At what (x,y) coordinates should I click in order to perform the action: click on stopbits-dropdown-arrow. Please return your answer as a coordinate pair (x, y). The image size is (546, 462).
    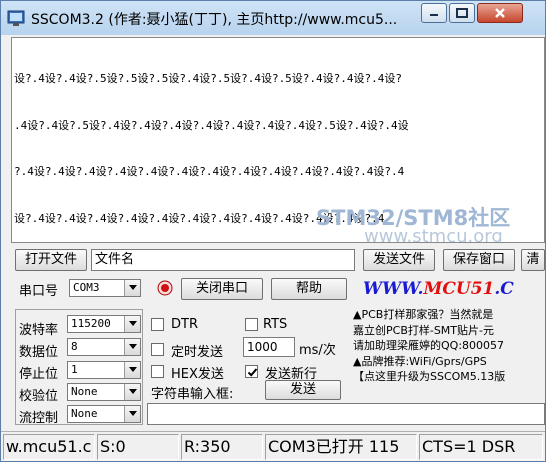
    Looking at the image, I should click on (132, 370).